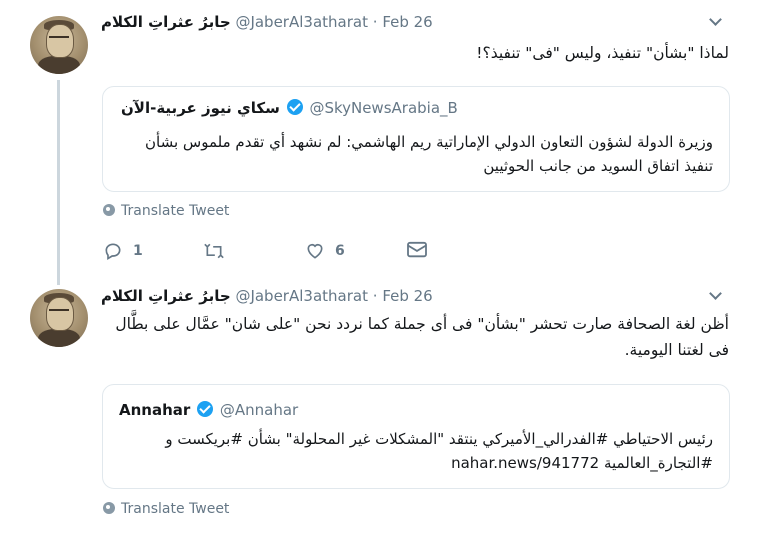 The height and width of the screenshot is (533, 771). Describe the element at coordinates (259, 410) in the screenshot. I see `quoted-author-handle: @Annahar` at that location.